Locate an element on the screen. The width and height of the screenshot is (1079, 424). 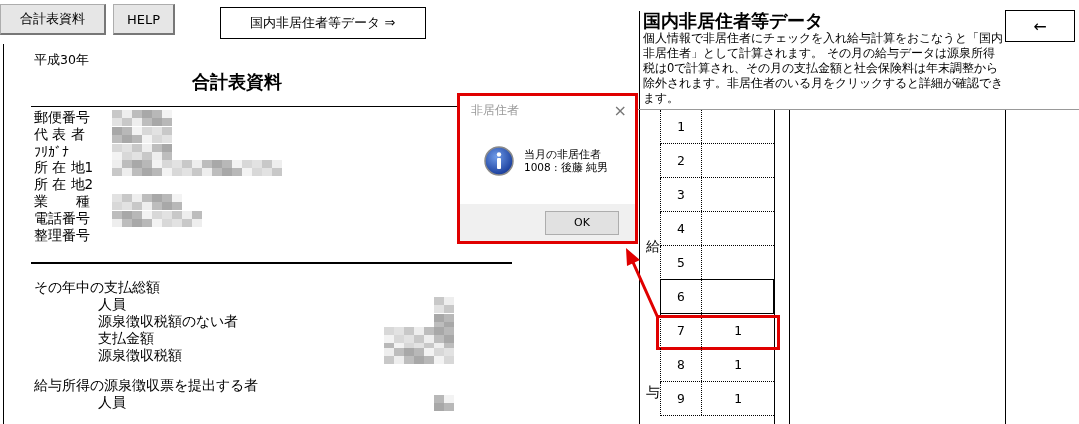
back-button: ← is located at coordinates (1040, 26).